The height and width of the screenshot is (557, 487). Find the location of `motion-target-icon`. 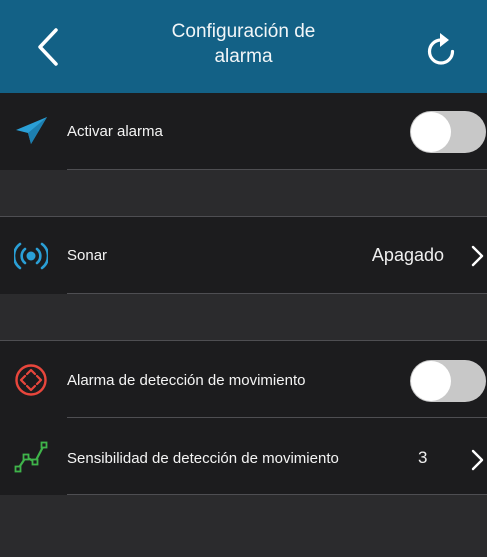

motion-target-icon is located at coordinates (31, 380).